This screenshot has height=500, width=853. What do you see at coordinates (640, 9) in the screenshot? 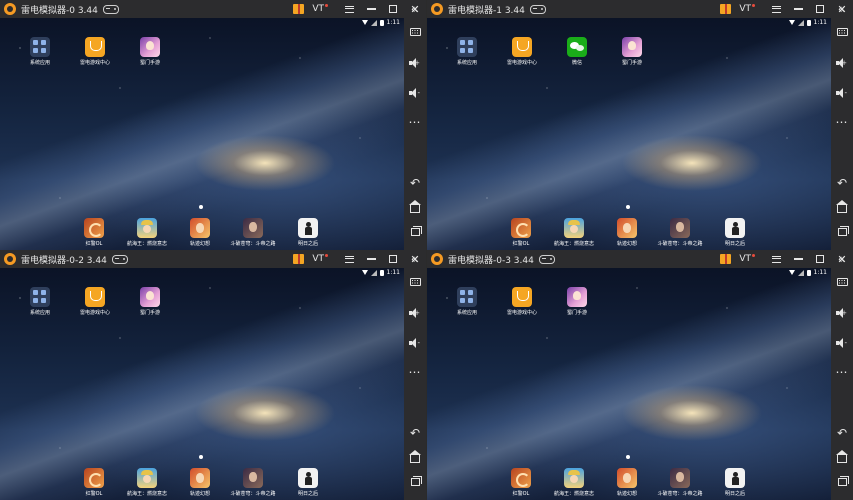
I see `title-bar: 雷电模拟器-1 3.44 VT ✕` at bounding box center [640, 9].